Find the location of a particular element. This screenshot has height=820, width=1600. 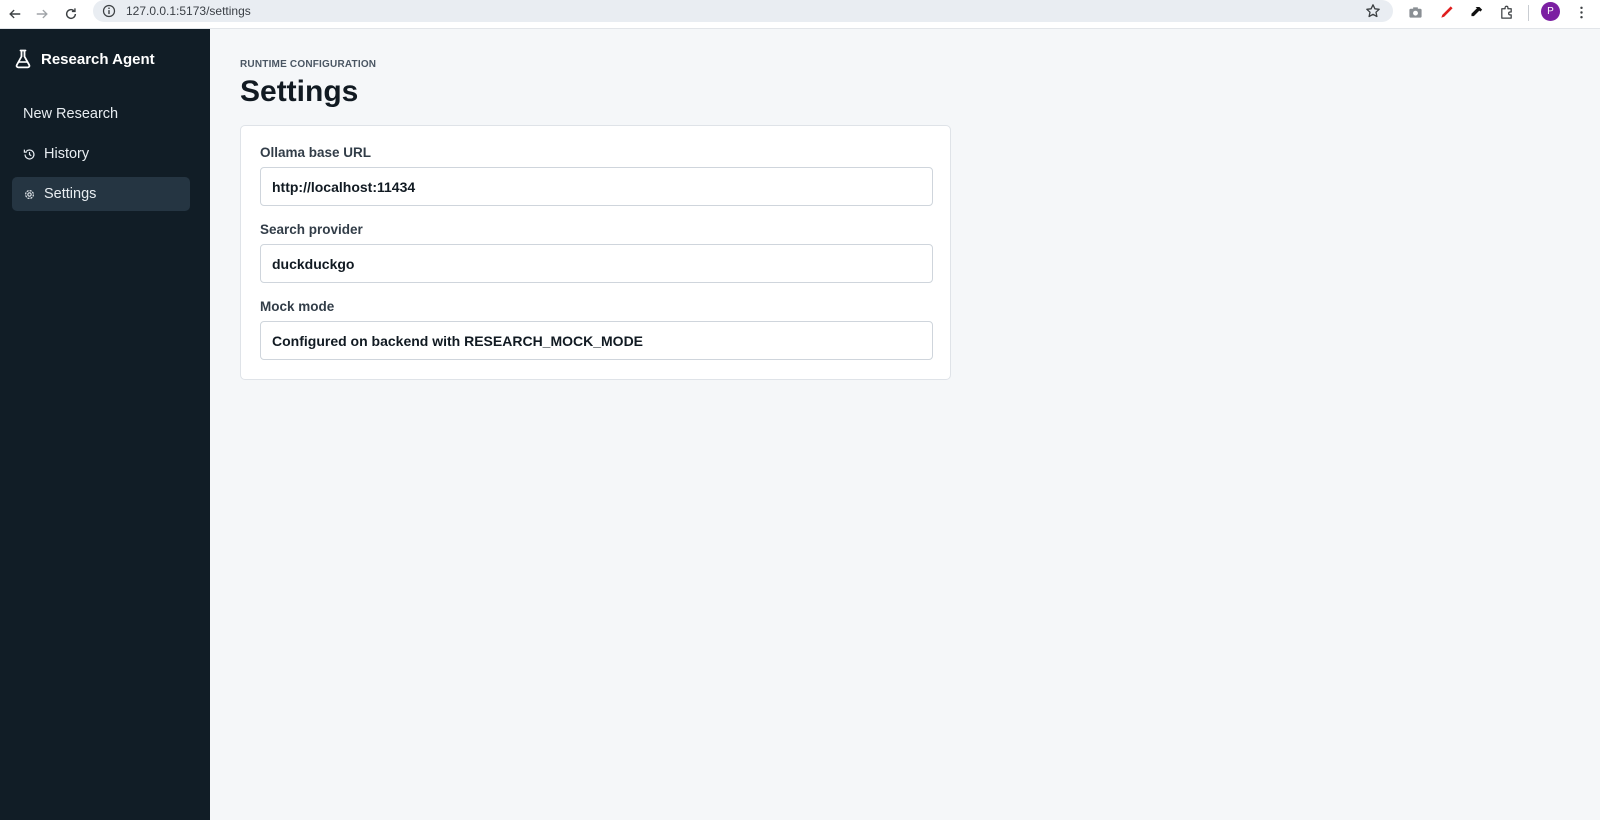

page-eyebrow: RUNTIME CONFIGURATION is located at coordinates (308, 64).